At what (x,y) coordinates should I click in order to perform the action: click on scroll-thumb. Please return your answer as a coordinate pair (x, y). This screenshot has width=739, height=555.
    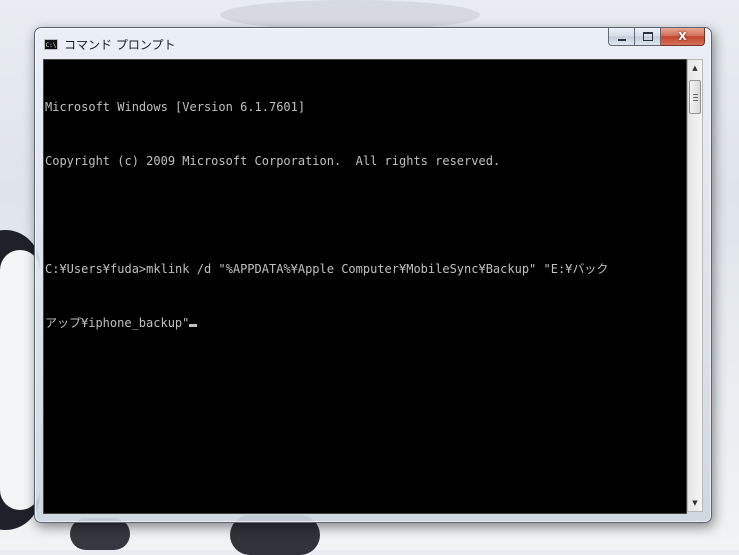
    Looking at the image, I should click on (695, 97).